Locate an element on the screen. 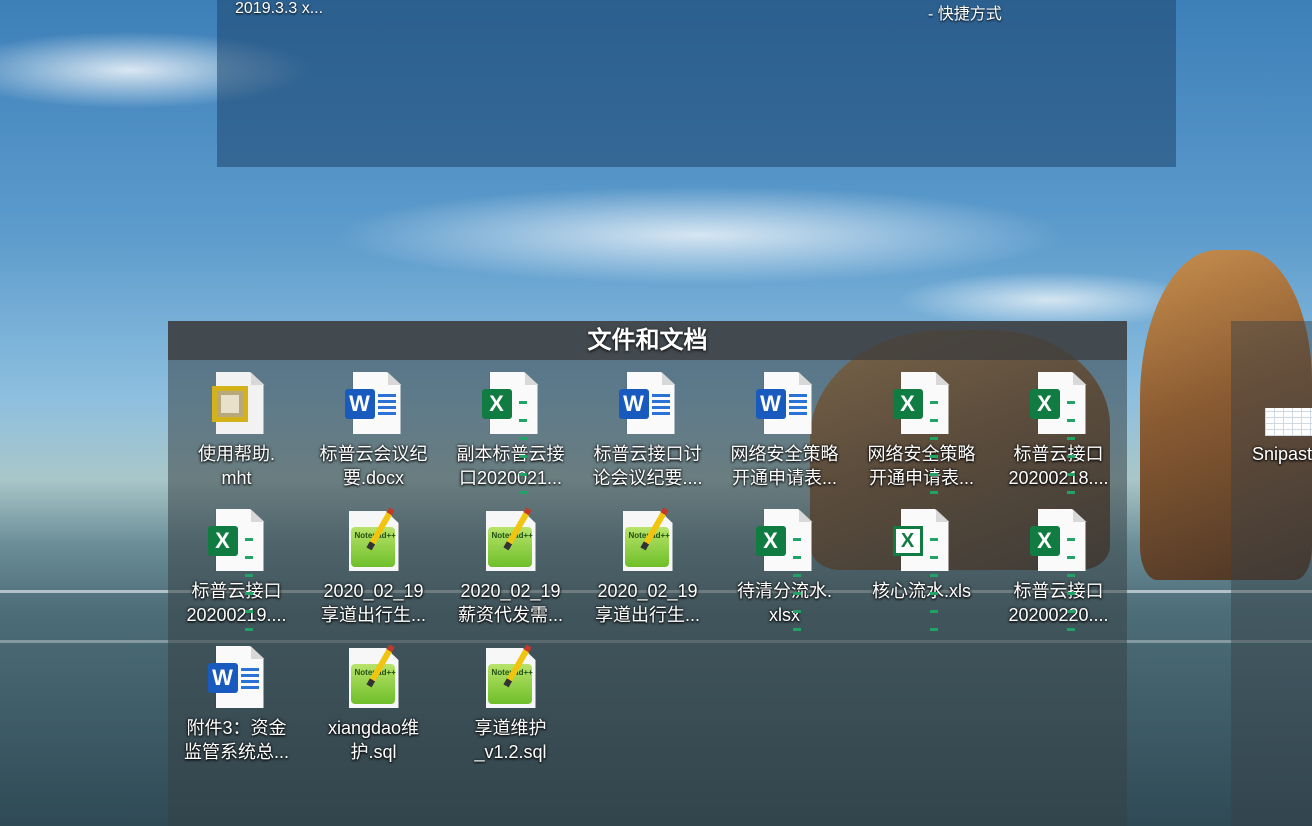 Image resolution: width=1312 pixels, height=826 pixels. fence-title: 文件和文档 is located at coordinates (647, 340).